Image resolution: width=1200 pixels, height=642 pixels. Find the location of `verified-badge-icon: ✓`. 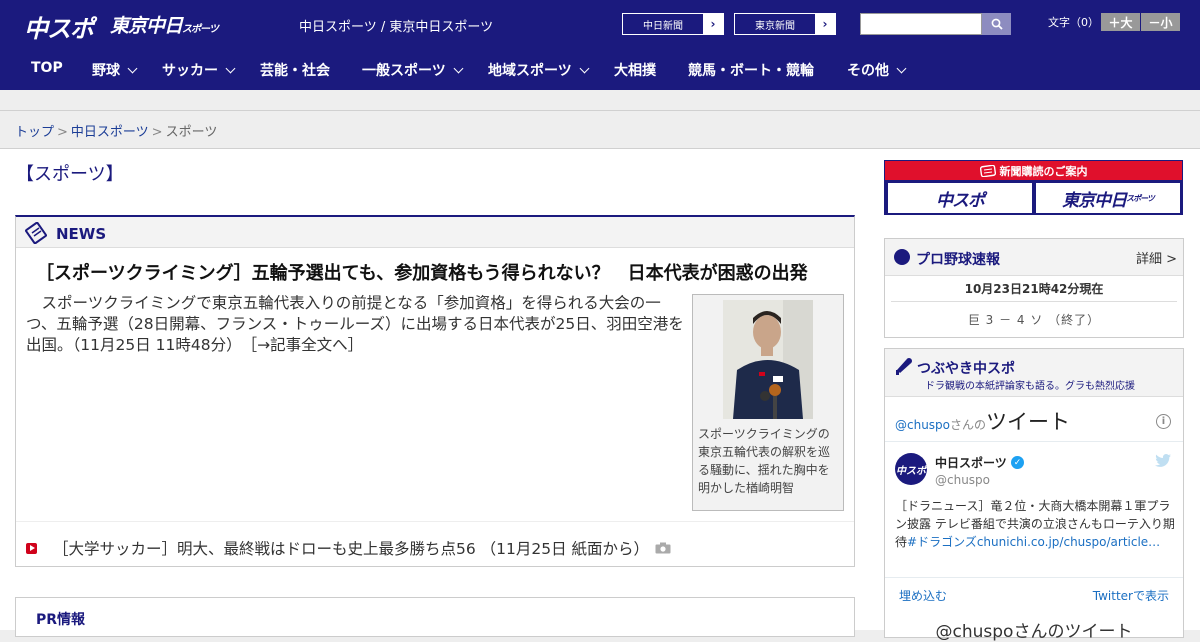

verified-badge-icon: ✓ is located at coordinates (1017, 462).